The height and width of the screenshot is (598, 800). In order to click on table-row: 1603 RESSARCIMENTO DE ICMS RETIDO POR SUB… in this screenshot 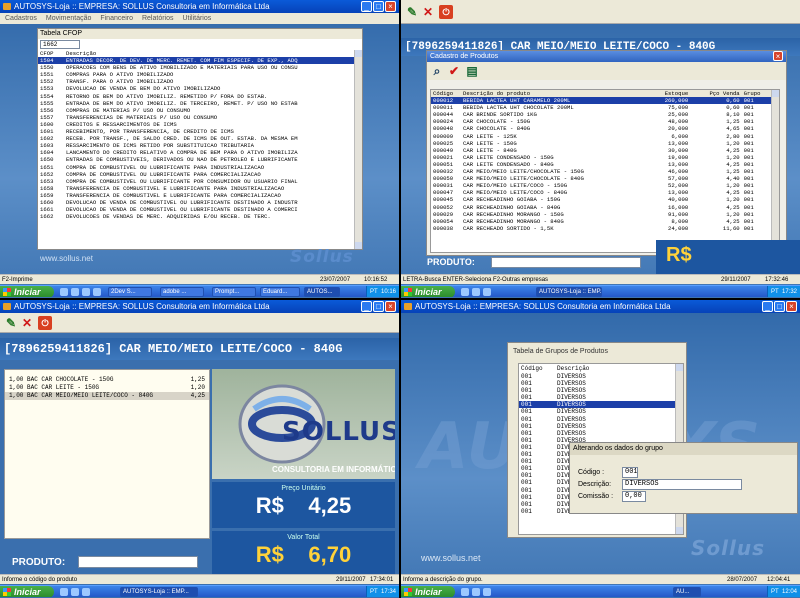, I will do `click(196, 145)`.